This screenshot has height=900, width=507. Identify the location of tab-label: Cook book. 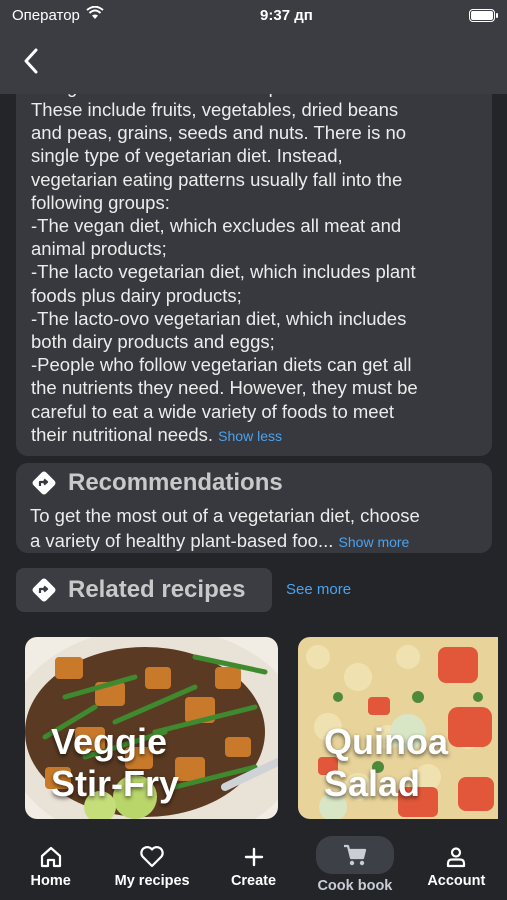
(355, 886).